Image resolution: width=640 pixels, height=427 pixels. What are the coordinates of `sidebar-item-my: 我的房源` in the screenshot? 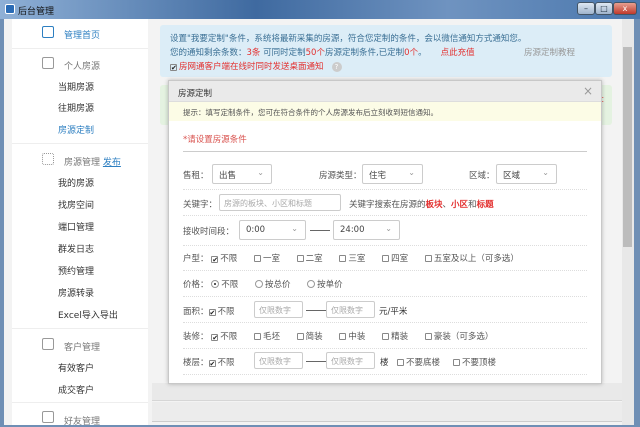 It's located at (80, 182).